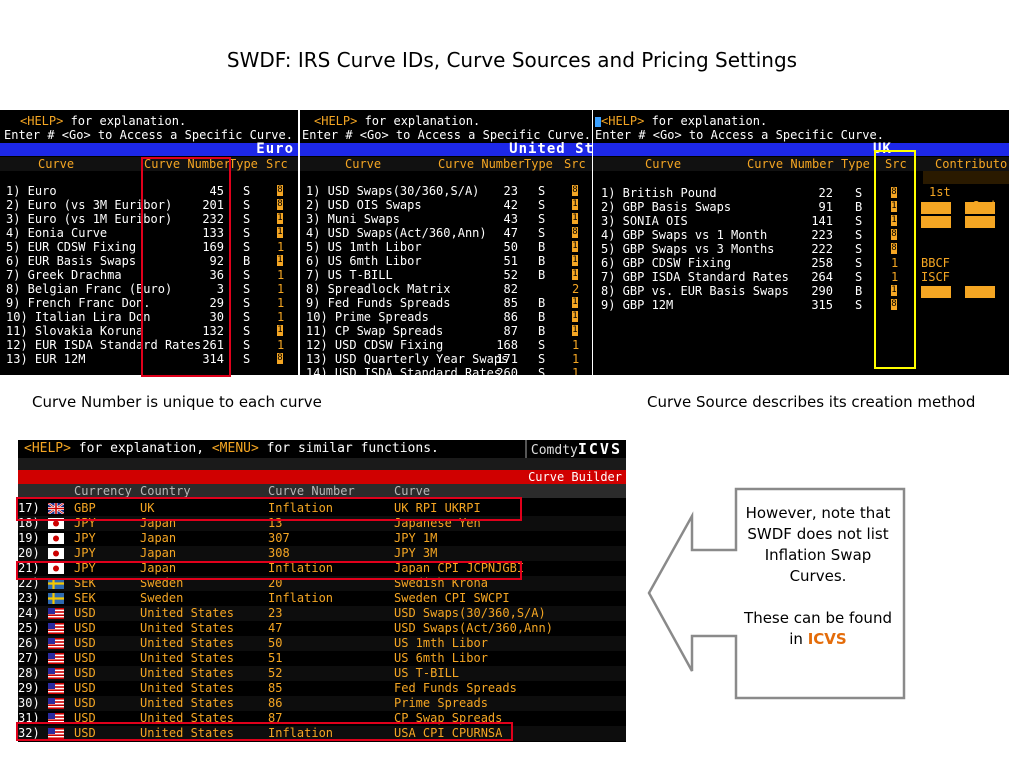  I want to click on curve-row: 1) USD Swaps(30/360,S/A) 23 S 8, so click(446, 191).